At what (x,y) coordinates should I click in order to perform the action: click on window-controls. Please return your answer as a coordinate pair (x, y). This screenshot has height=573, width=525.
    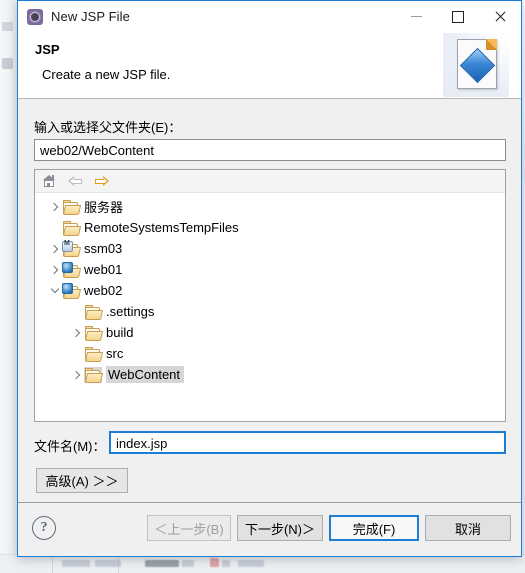
    Looking at the image, I should click on (458, 16).